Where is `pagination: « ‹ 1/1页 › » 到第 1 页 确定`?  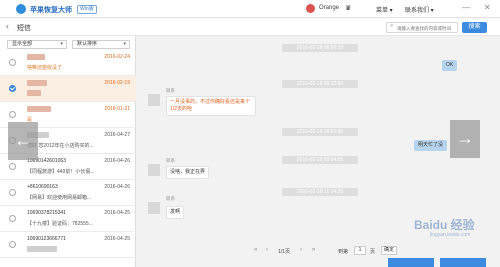
pagination: « ‹ 1/1页 › » 到第 1 页 确定 is located at coordinates (318, 251).